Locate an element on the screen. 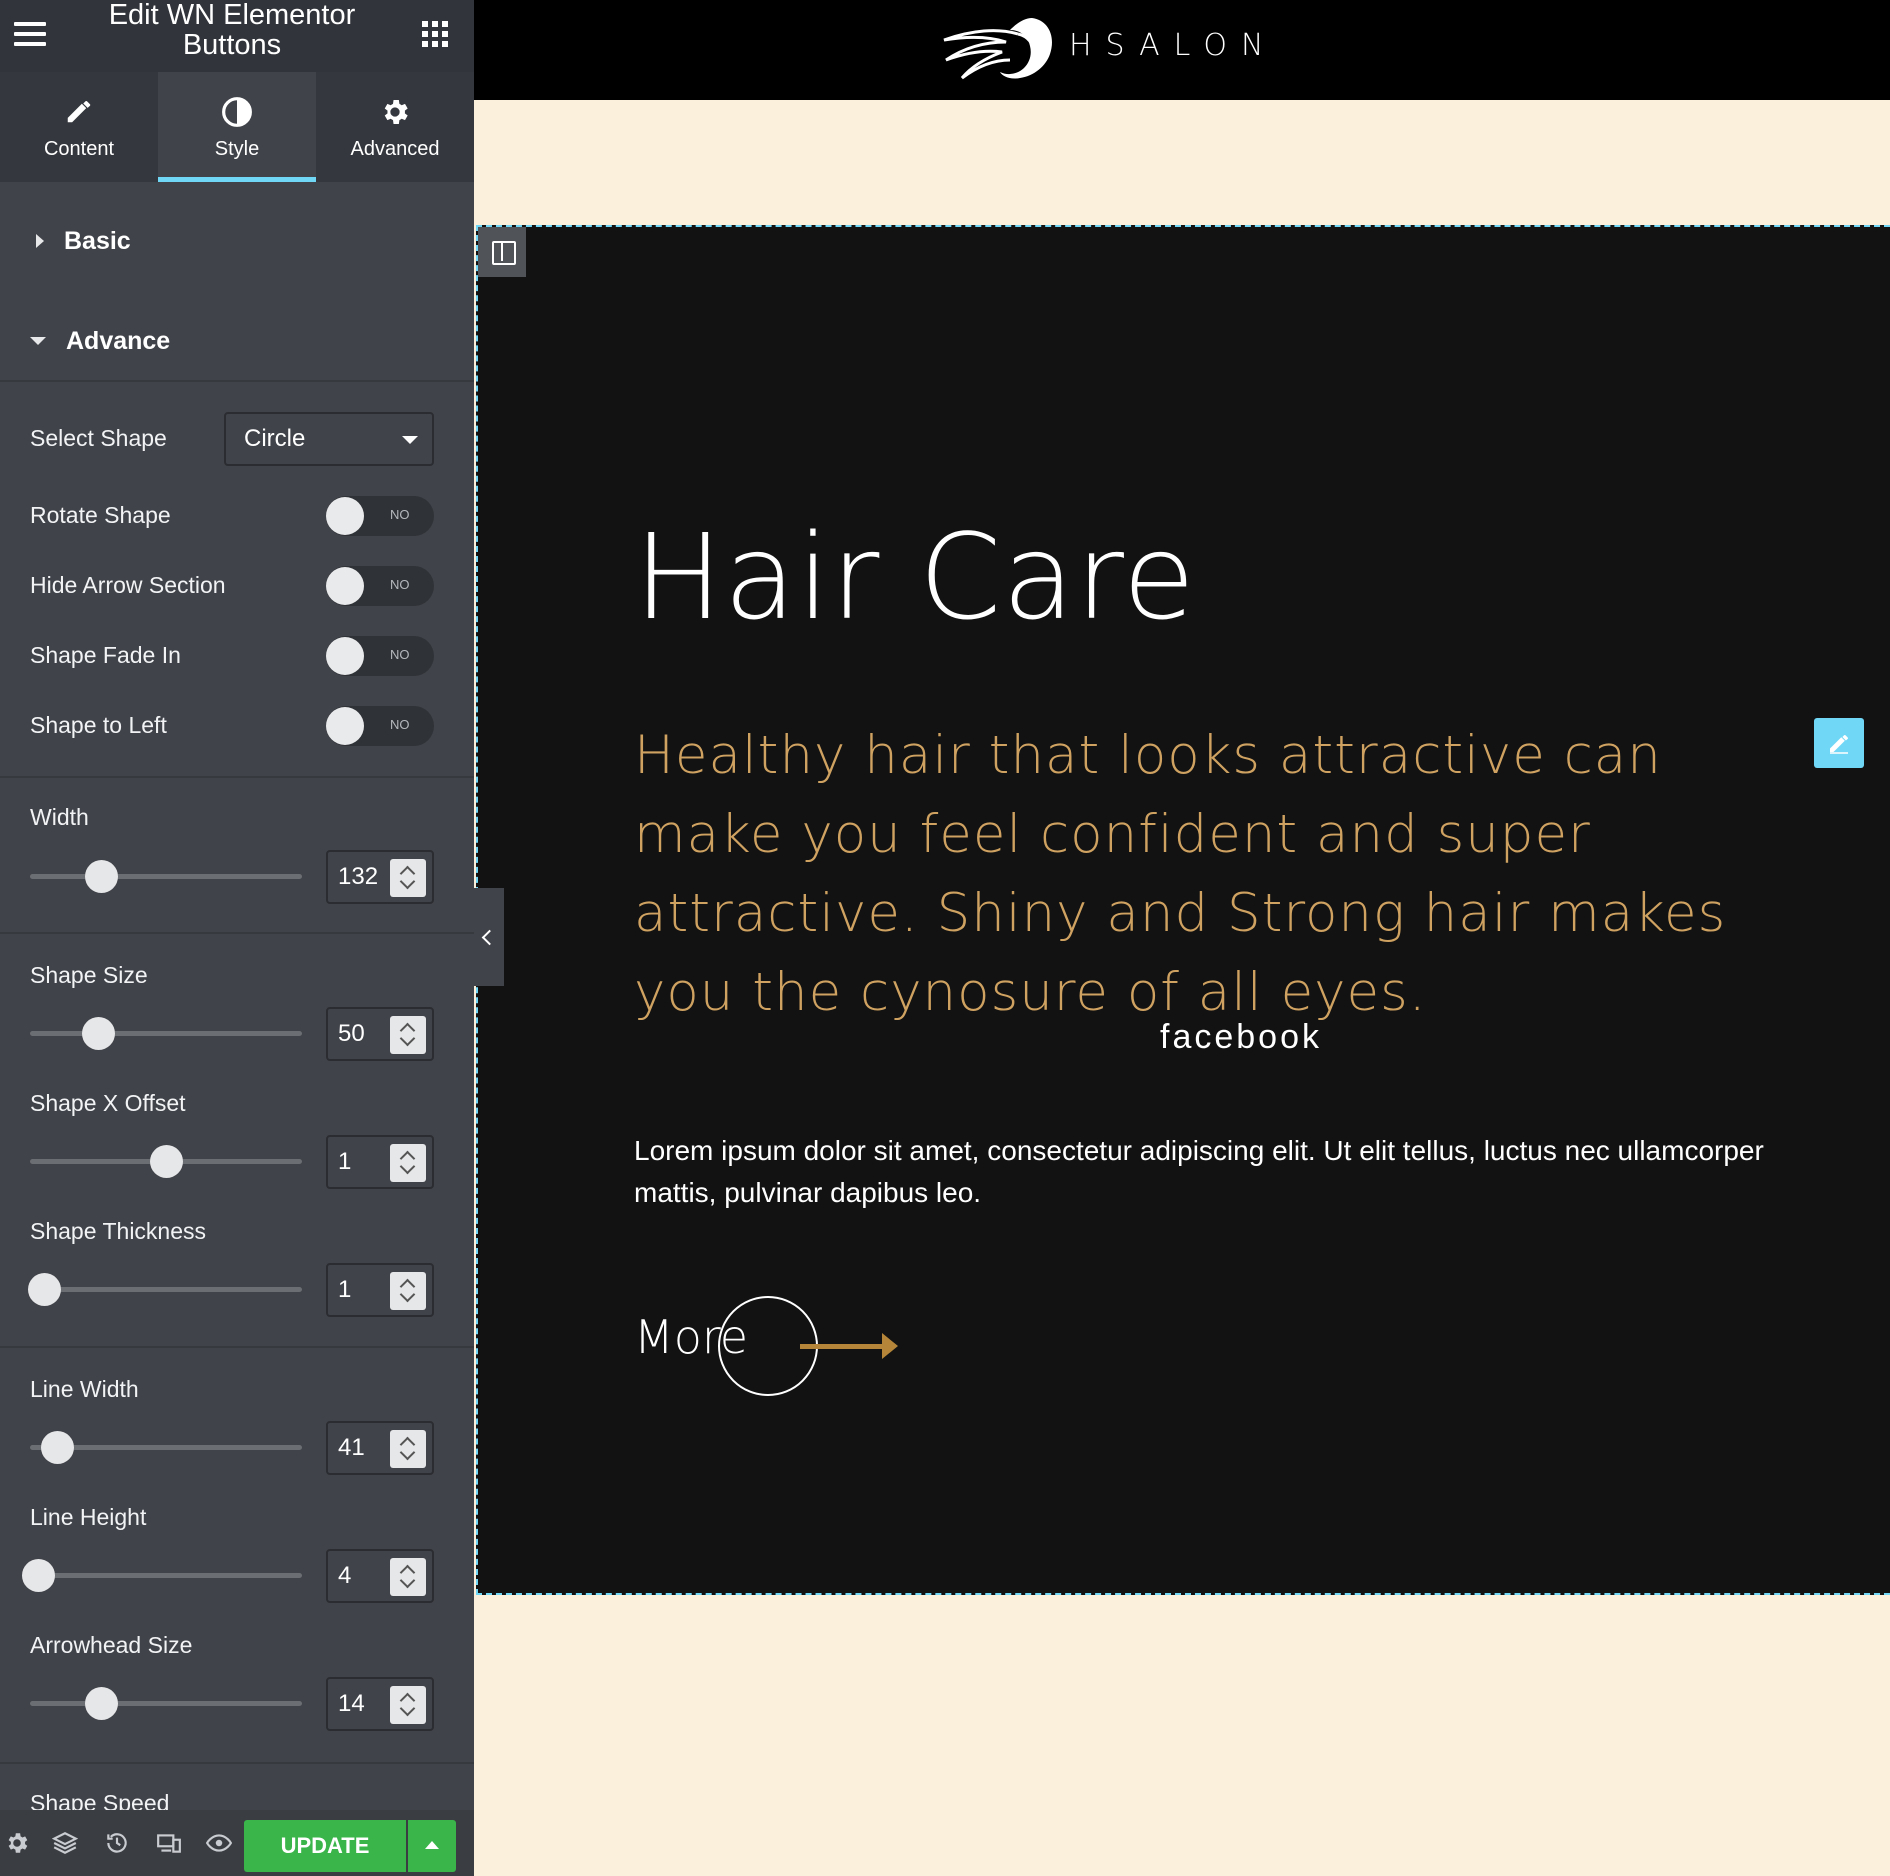 The height and width of the screenshot is (1876, 1890). tab-content: Content is located at coordinates (79, 127).